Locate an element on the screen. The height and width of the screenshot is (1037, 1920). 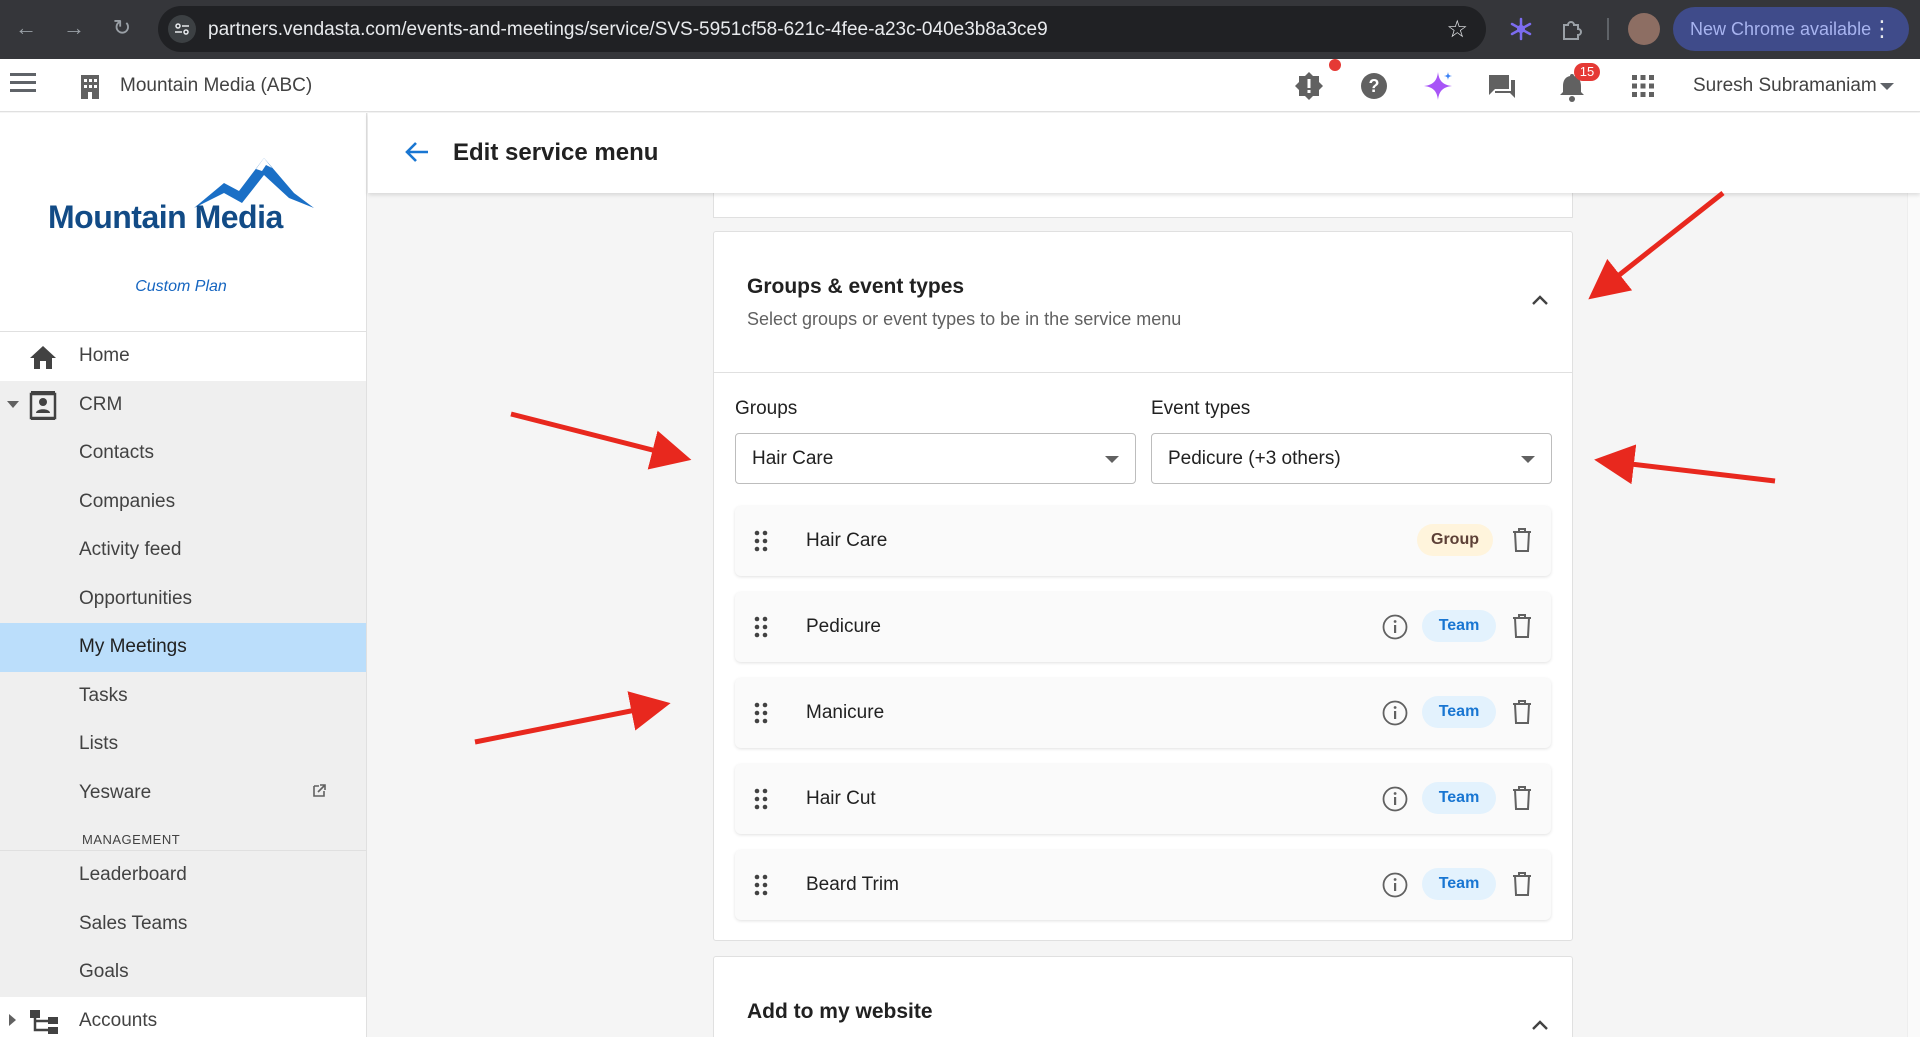
list-item: Manicure Team is located at coordinates (1143, 713).